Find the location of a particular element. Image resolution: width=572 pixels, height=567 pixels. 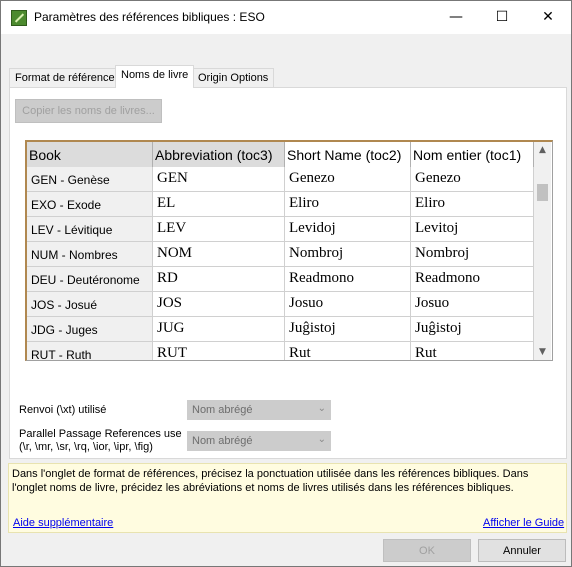

parallel-select-value: Nom abrégé is located at coordinates (222, 441).